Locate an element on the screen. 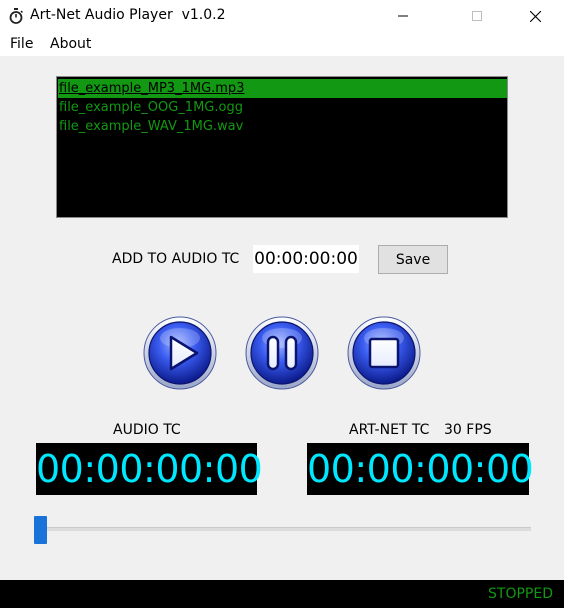 This screenshot has width=564, height=608. status-text: STOPPED is located at coordinates (520, 594).